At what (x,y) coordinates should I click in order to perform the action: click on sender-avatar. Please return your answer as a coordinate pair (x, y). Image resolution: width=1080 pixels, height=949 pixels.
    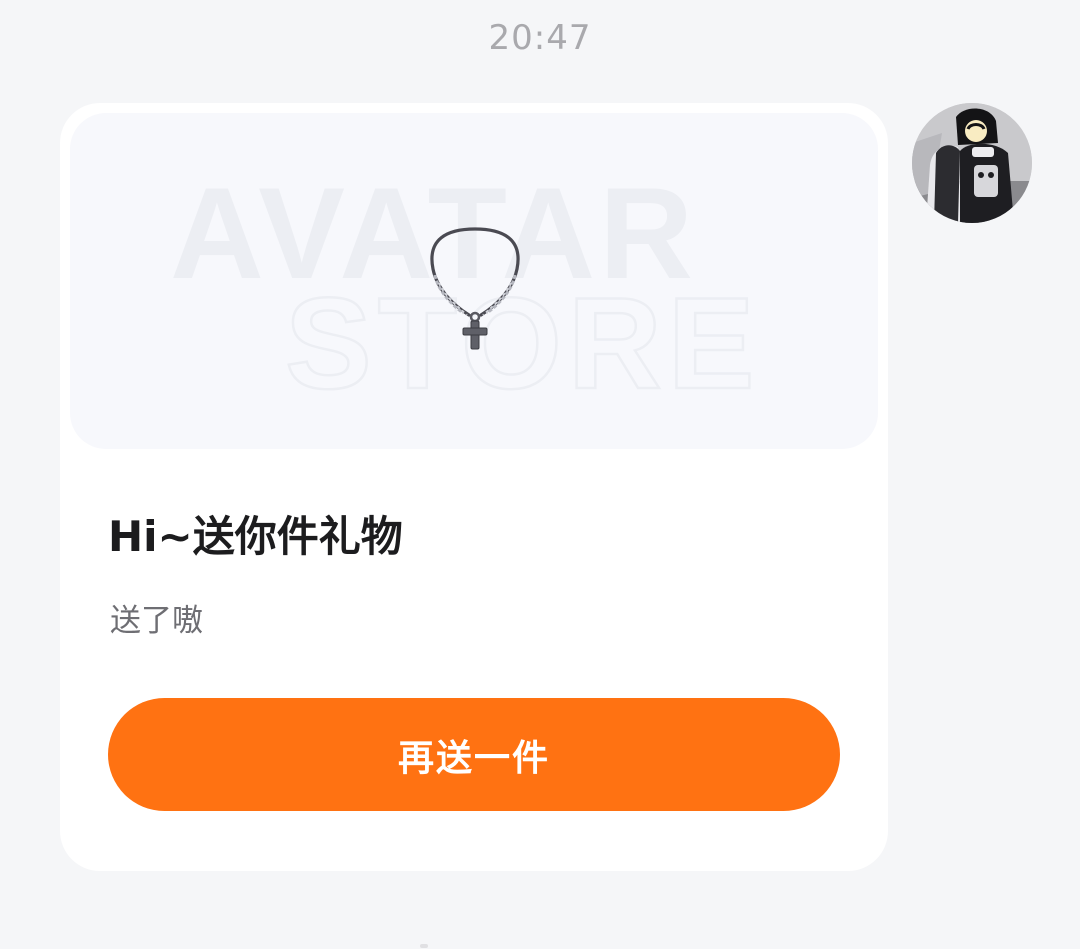
    Looking at the image, I should click on (972, 163).